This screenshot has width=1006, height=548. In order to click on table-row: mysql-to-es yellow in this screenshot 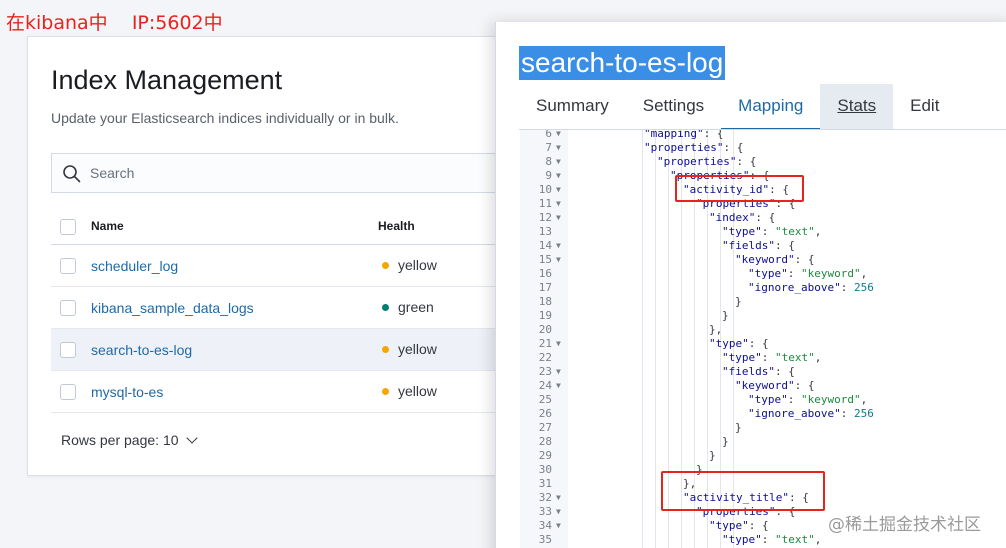, I will do `click(286, 392)`.